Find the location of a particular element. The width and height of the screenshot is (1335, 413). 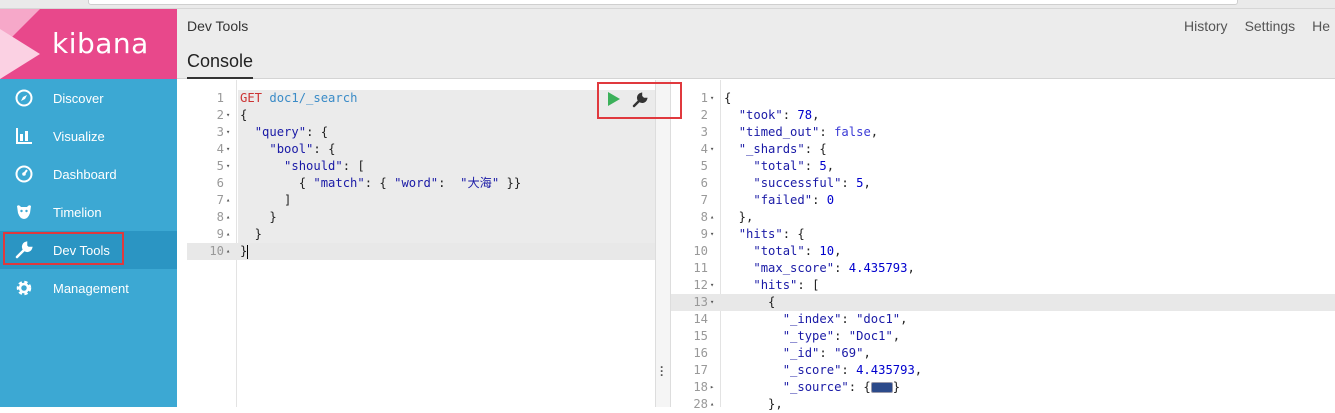

pane-resizer: · · · is located at coordinates (663, 243).